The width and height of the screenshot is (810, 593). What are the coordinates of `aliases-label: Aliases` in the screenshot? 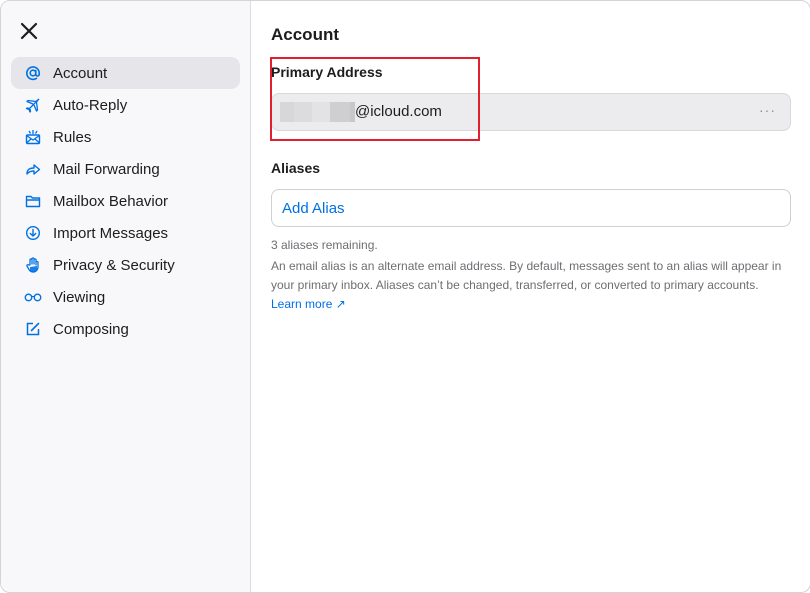 It's located at (296, 168).